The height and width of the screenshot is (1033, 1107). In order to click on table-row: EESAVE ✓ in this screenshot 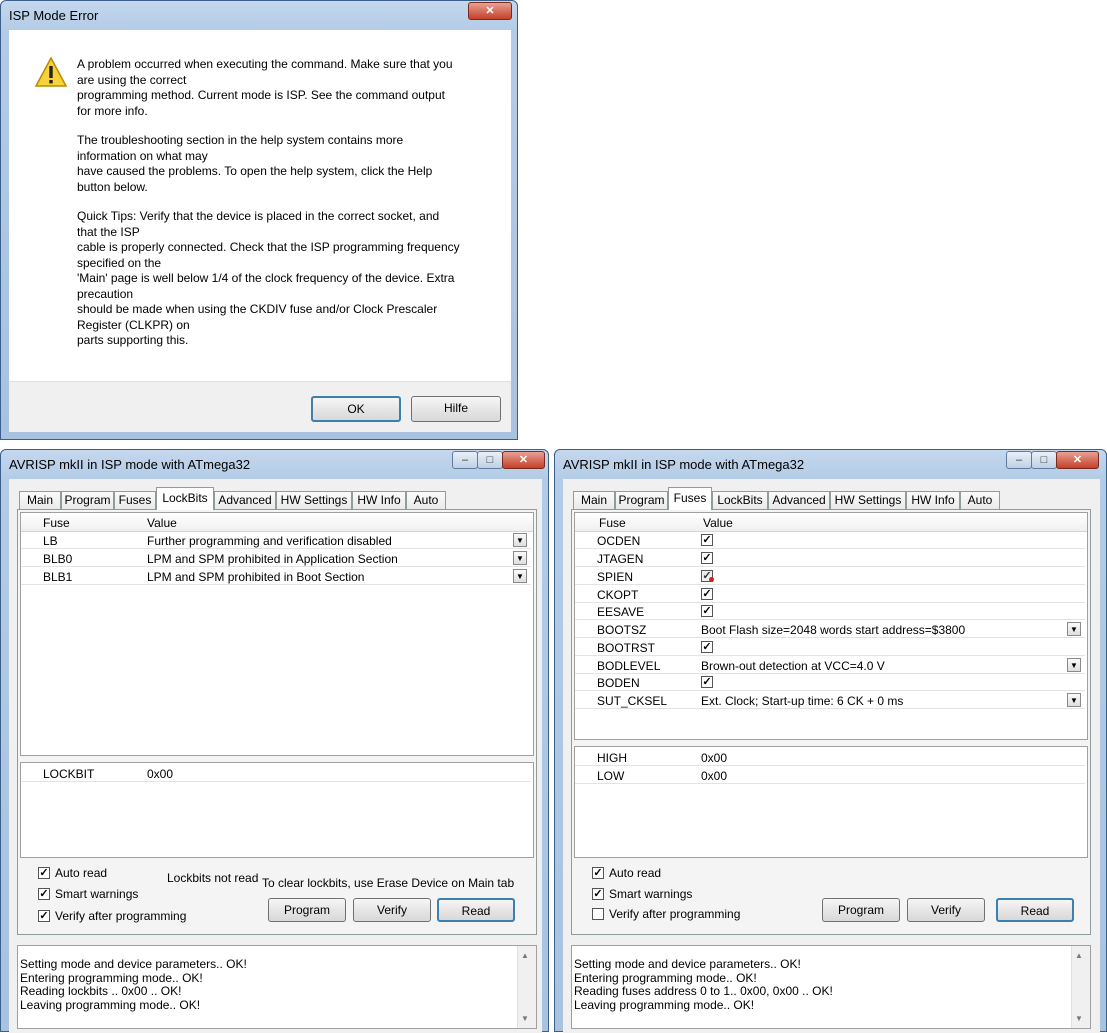, I will do `click(830, 611)`.